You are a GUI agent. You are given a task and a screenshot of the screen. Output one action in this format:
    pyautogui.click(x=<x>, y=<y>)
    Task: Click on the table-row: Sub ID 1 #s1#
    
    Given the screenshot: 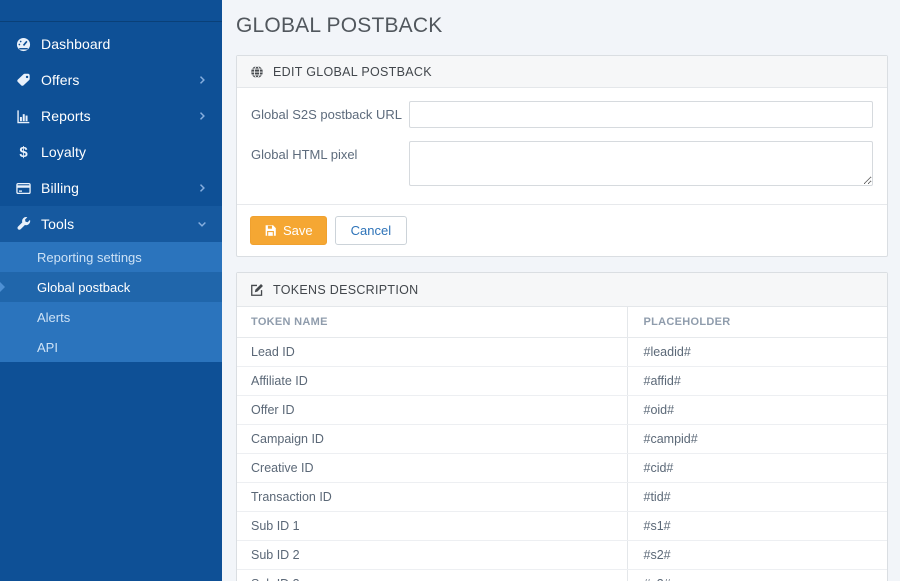 What is the action you would take?
    pyautogui.click(x=562, y=526)
    